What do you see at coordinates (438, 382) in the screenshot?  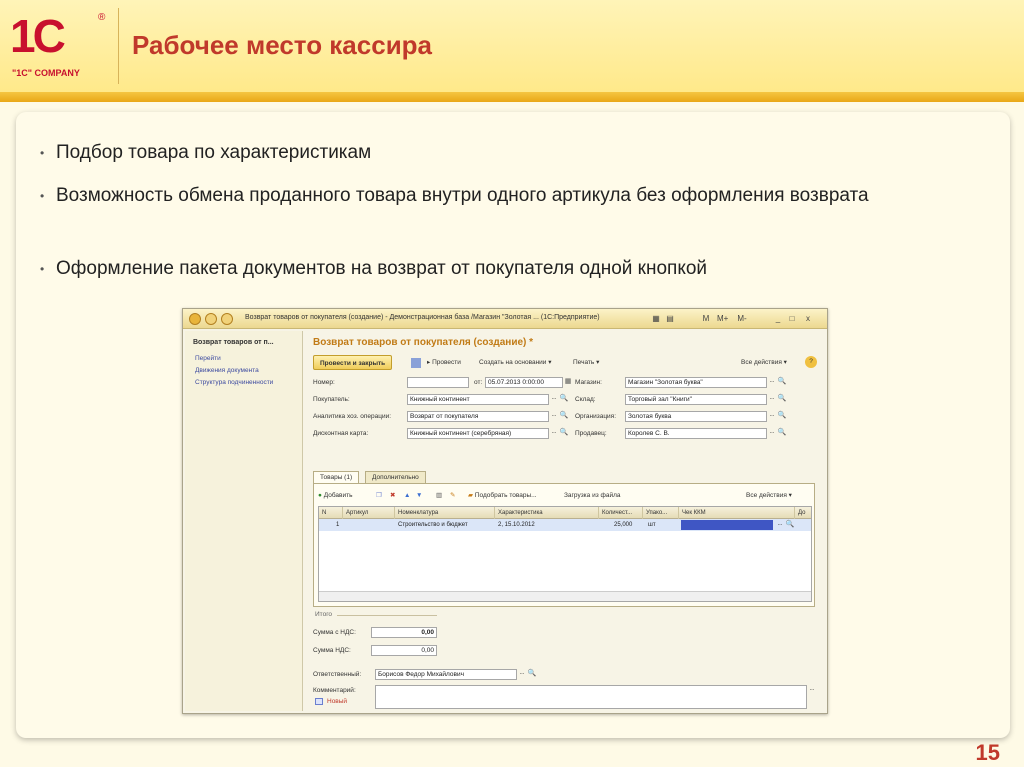 I see `number-field` at bounding box center [438, 382].